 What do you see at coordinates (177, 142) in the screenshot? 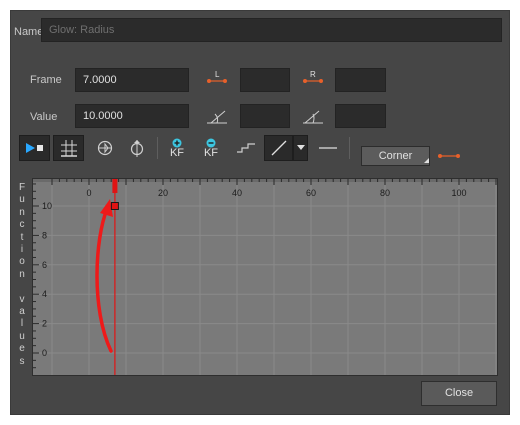
I see `add-keyframe-icon` at bounding box center [177, 142].